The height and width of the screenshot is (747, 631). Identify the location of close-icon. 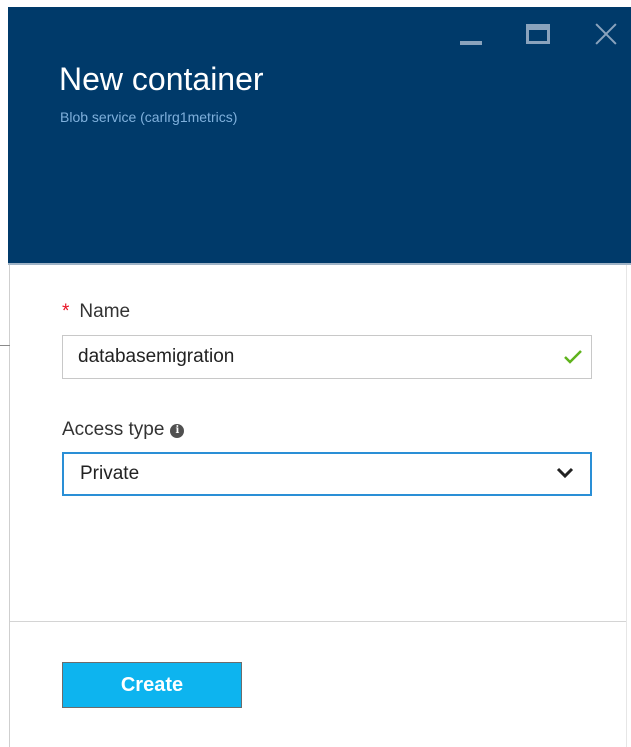
(606, 34).